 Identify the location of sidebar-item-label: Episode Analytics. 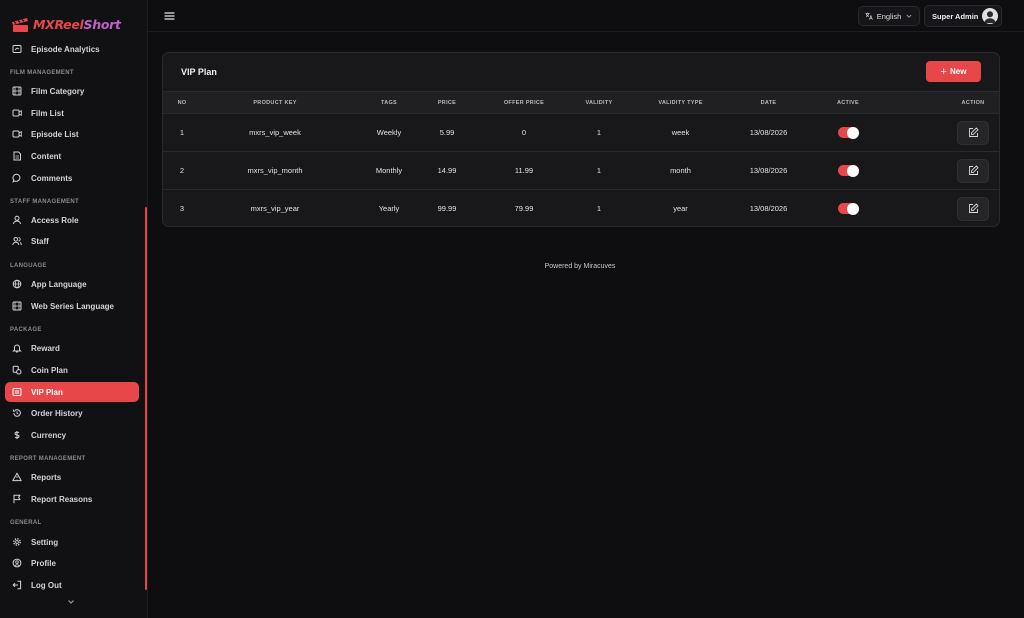
(65, 49).